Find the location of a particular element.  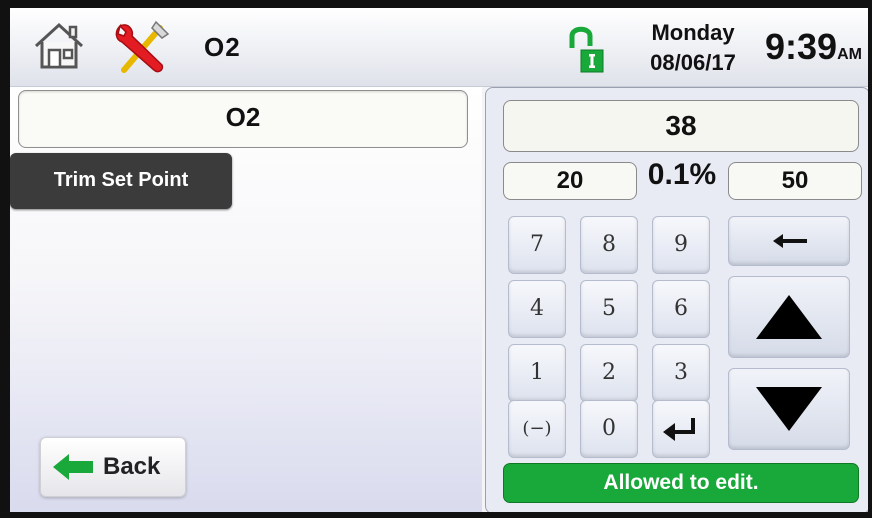

key-5: 5 is located at coordinates (609, 309).